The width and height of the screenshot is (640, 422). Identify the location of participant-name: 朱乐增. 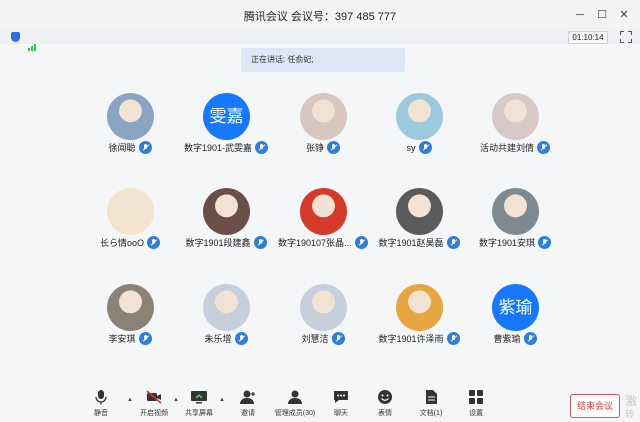
(226, 339).